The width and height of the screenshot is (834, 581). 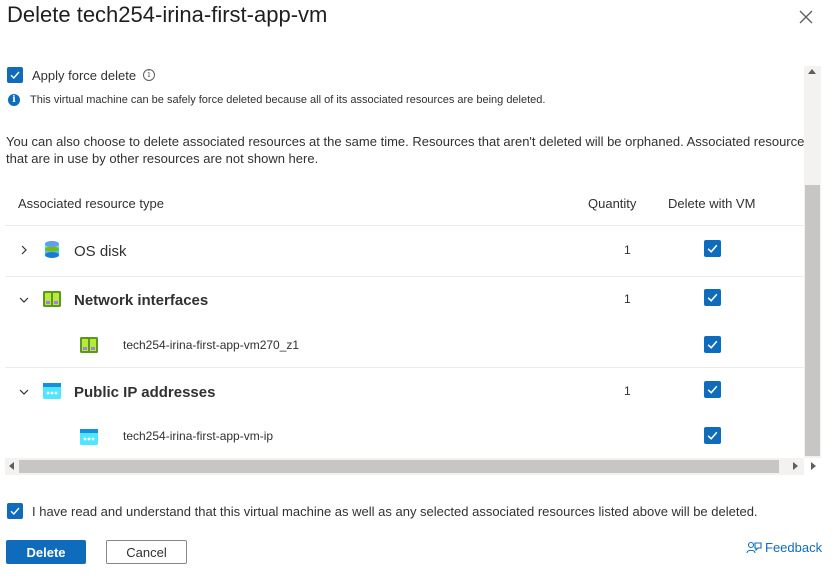 What do you see at coordinates (404, 225) in the screenshot?
I see `header-divider` at bounding box center [404, 225].